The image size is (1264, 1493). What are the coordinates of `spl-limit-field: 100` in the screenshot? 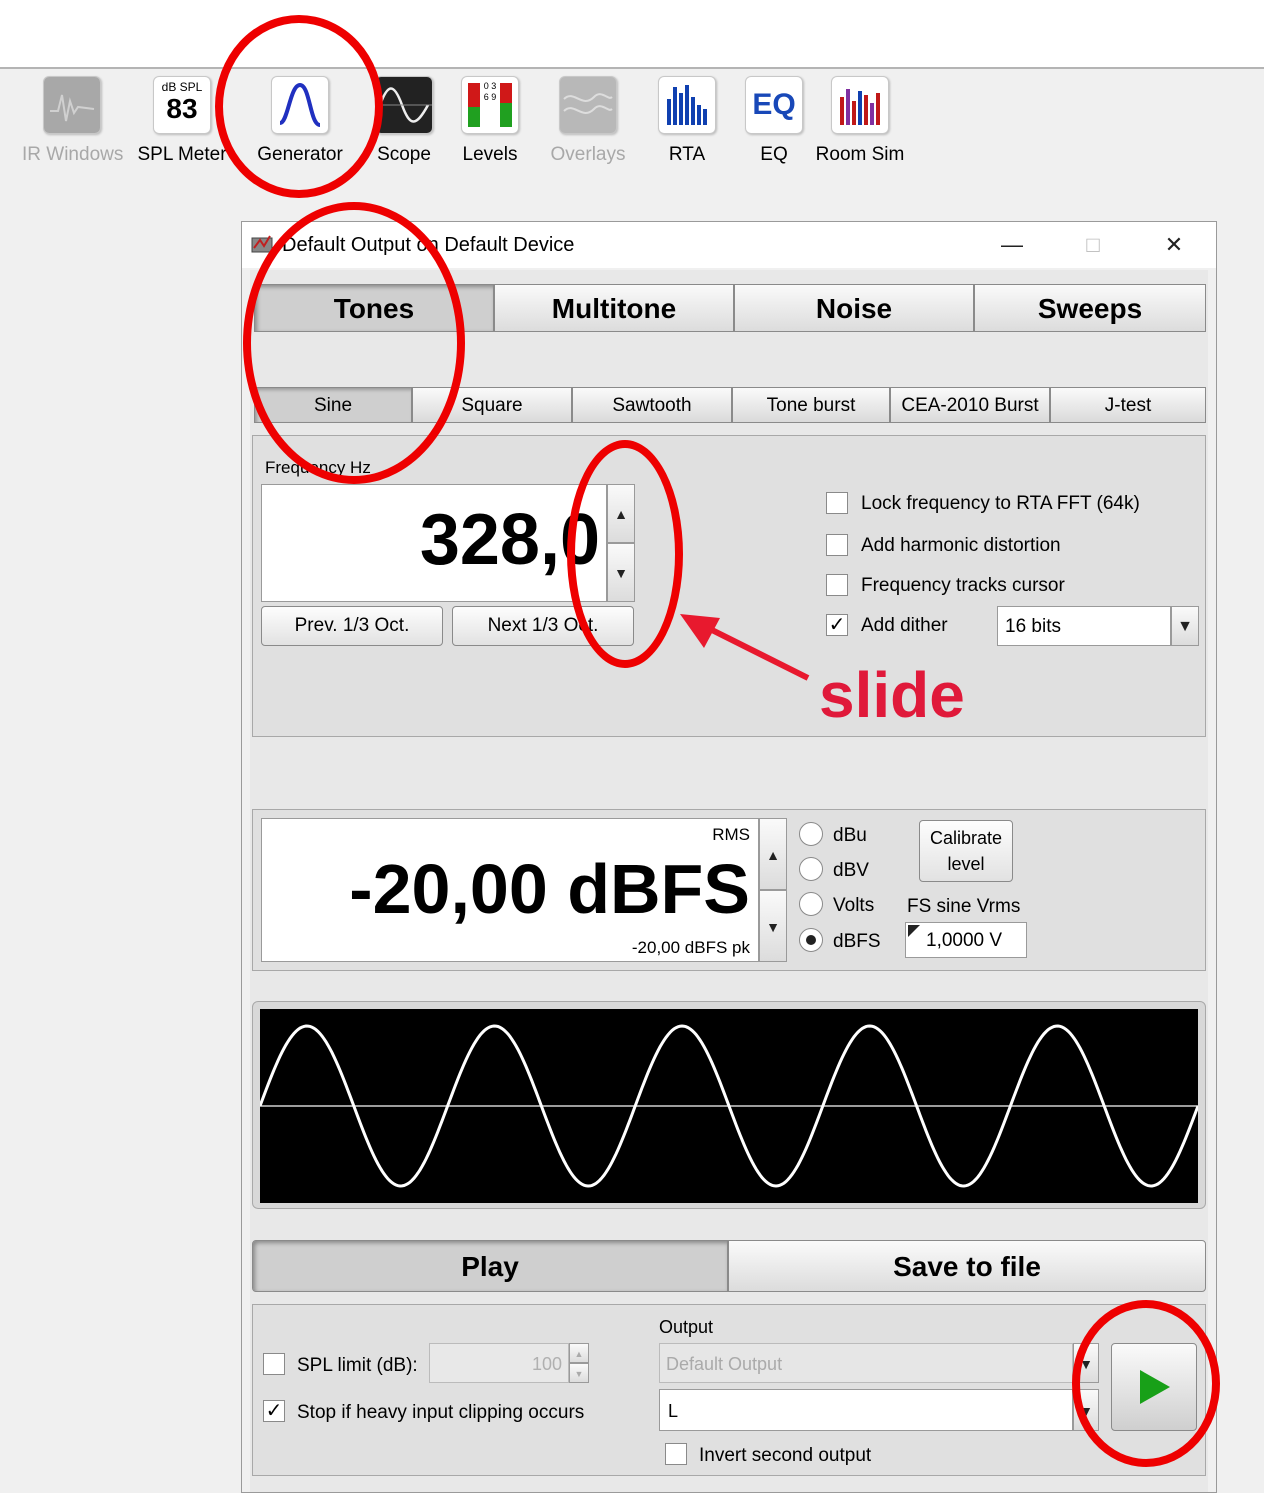 It's located at (499, 1363).